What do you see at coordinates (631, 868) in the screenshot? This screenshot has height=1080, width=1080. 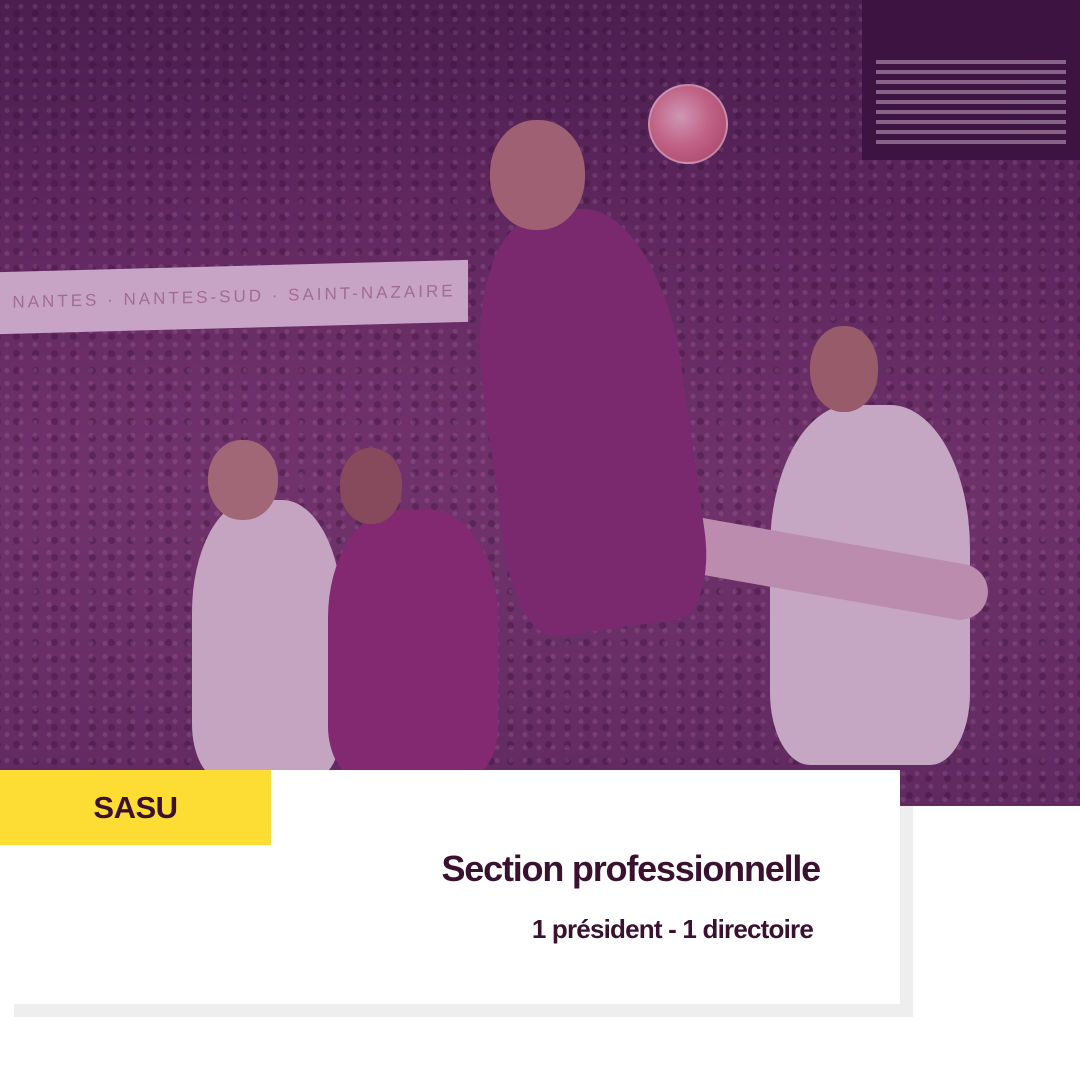 I see `section-title: Section professionnelle` at bounding box center [631, 868].